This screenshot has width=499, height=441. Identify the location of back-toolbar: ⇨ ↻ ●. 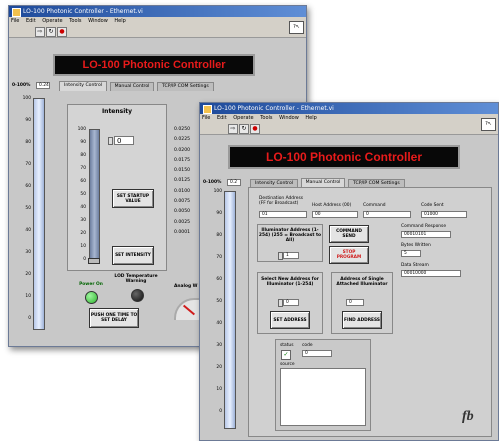
(157, 32).